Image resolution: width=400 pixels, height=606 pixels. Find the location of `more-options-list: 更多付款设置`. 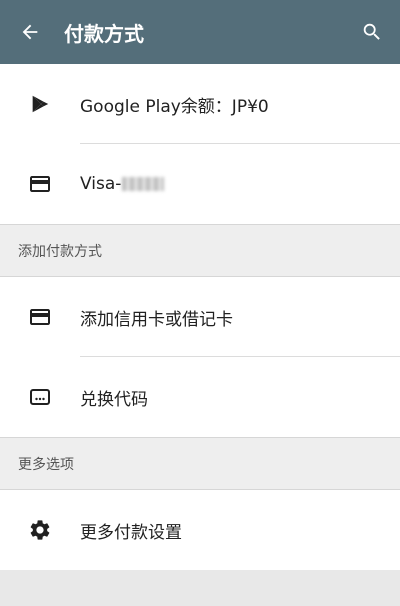

more-options-list: 更多付款设置 is located at coordinates (200, 530).